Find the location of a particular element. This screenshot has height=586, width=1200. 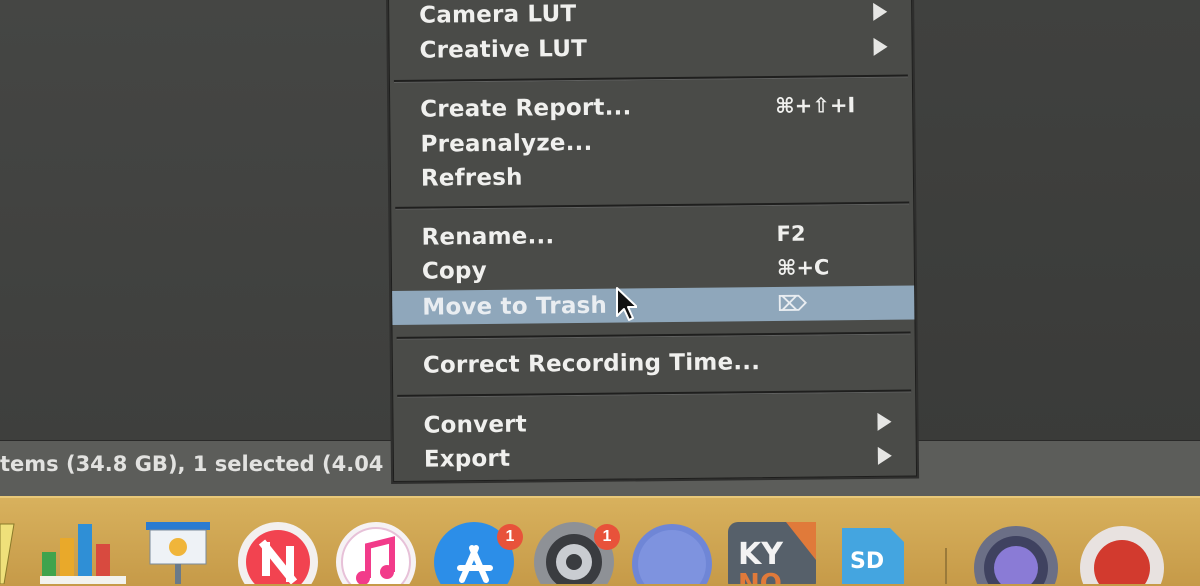

mouse-pointer-icon is located at coordinates (626, 304).